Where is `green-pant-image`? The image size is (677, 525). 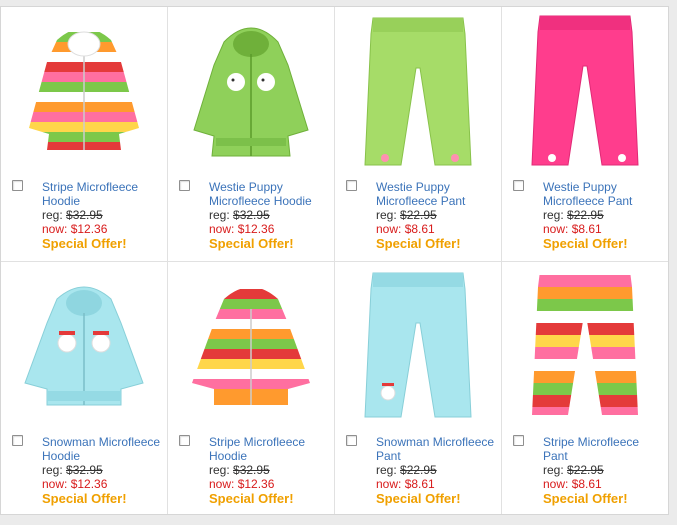 green-pant-image is located at coordinates (418, 90).